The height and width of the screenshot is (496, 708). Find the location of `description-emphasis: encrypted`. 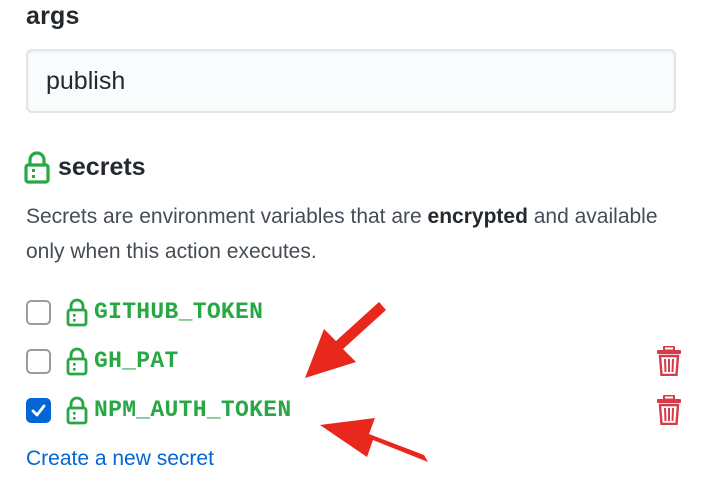

description-emphasis: encrypted is located at coordinates (477, 216).